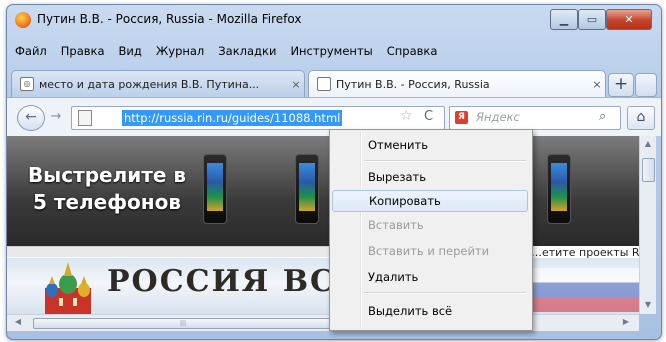 This screenshot has width=666, height=342. I want to click on scroll-left-icon: ◀, so click(18, 322).